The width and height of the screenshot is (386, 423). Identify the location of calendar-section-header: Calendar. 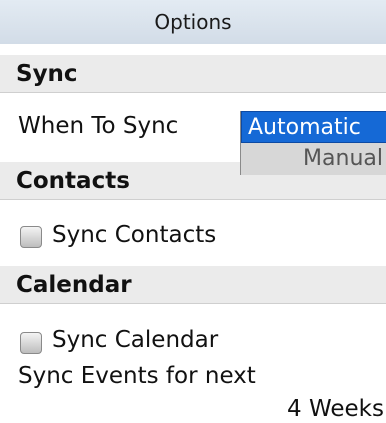
(193, 285).